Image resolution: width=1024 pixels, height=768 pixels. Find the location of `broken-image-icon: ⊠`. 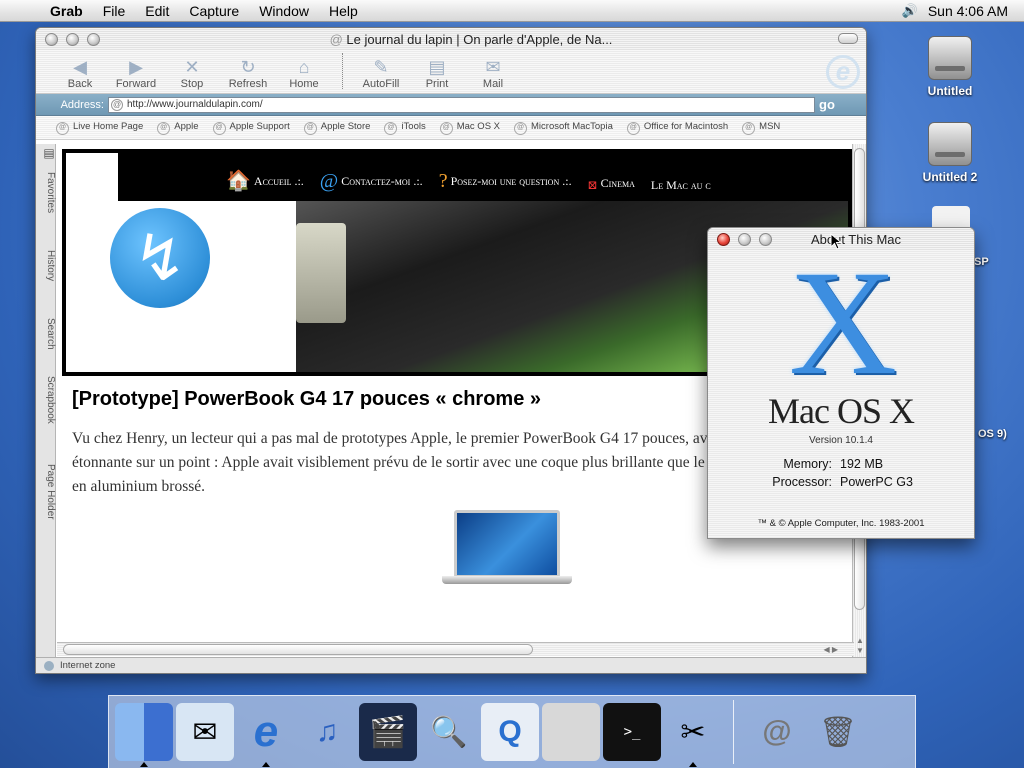

broken-image-icon: ⊠ is located at coordinates (592, 185).